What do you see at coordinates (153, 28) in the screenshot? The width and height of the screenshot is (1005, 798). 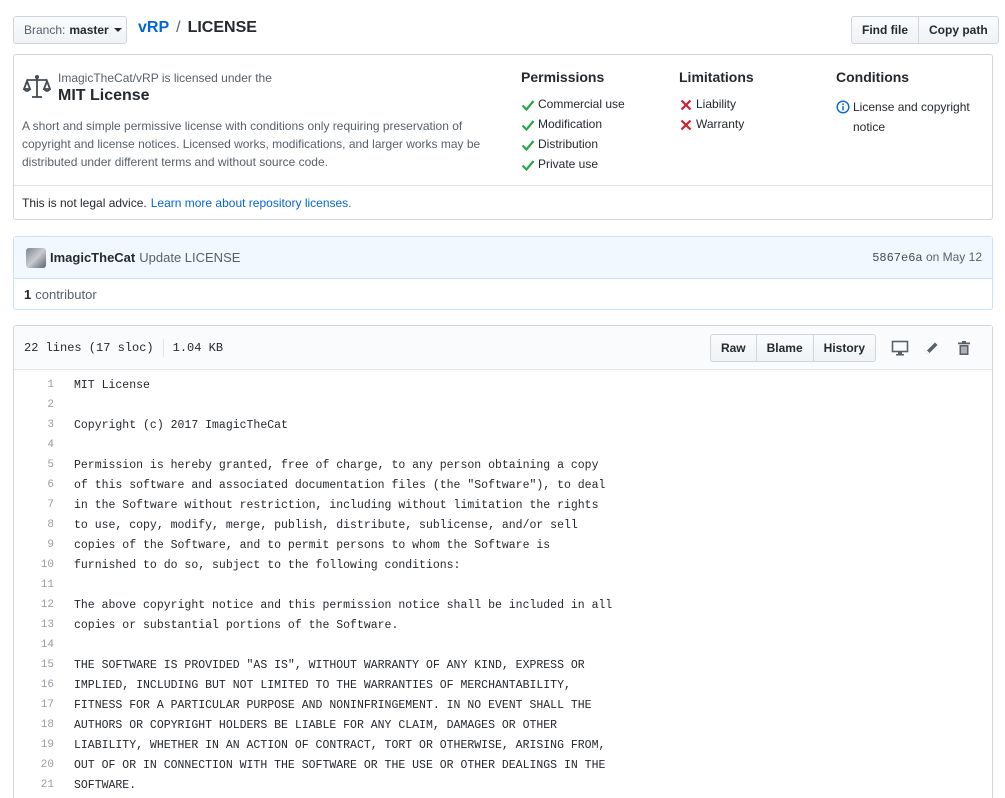 I see `repo-link: vRP` at bounding box center [153, 28].